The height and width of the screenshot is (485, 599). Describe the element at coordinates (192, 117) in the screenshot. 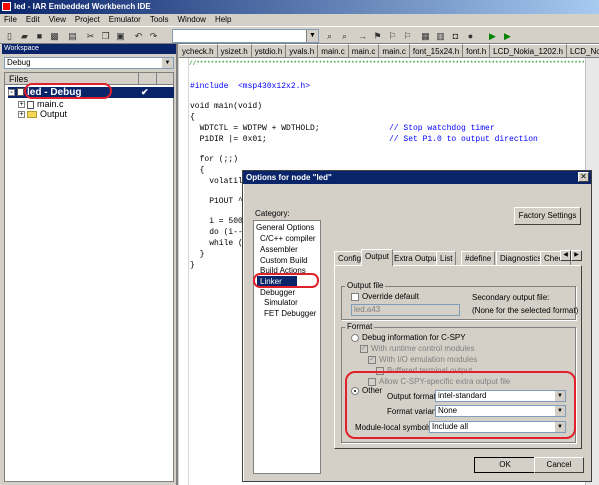

I see `code-text: {` at that location.